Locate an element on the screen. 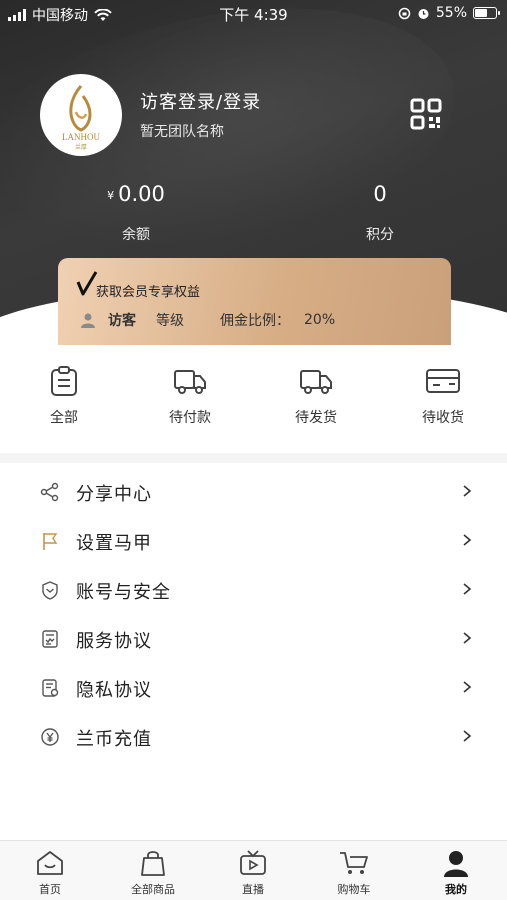 This screenshot has height=900, width=507. battery-icon is located at coordinates (486, 13).